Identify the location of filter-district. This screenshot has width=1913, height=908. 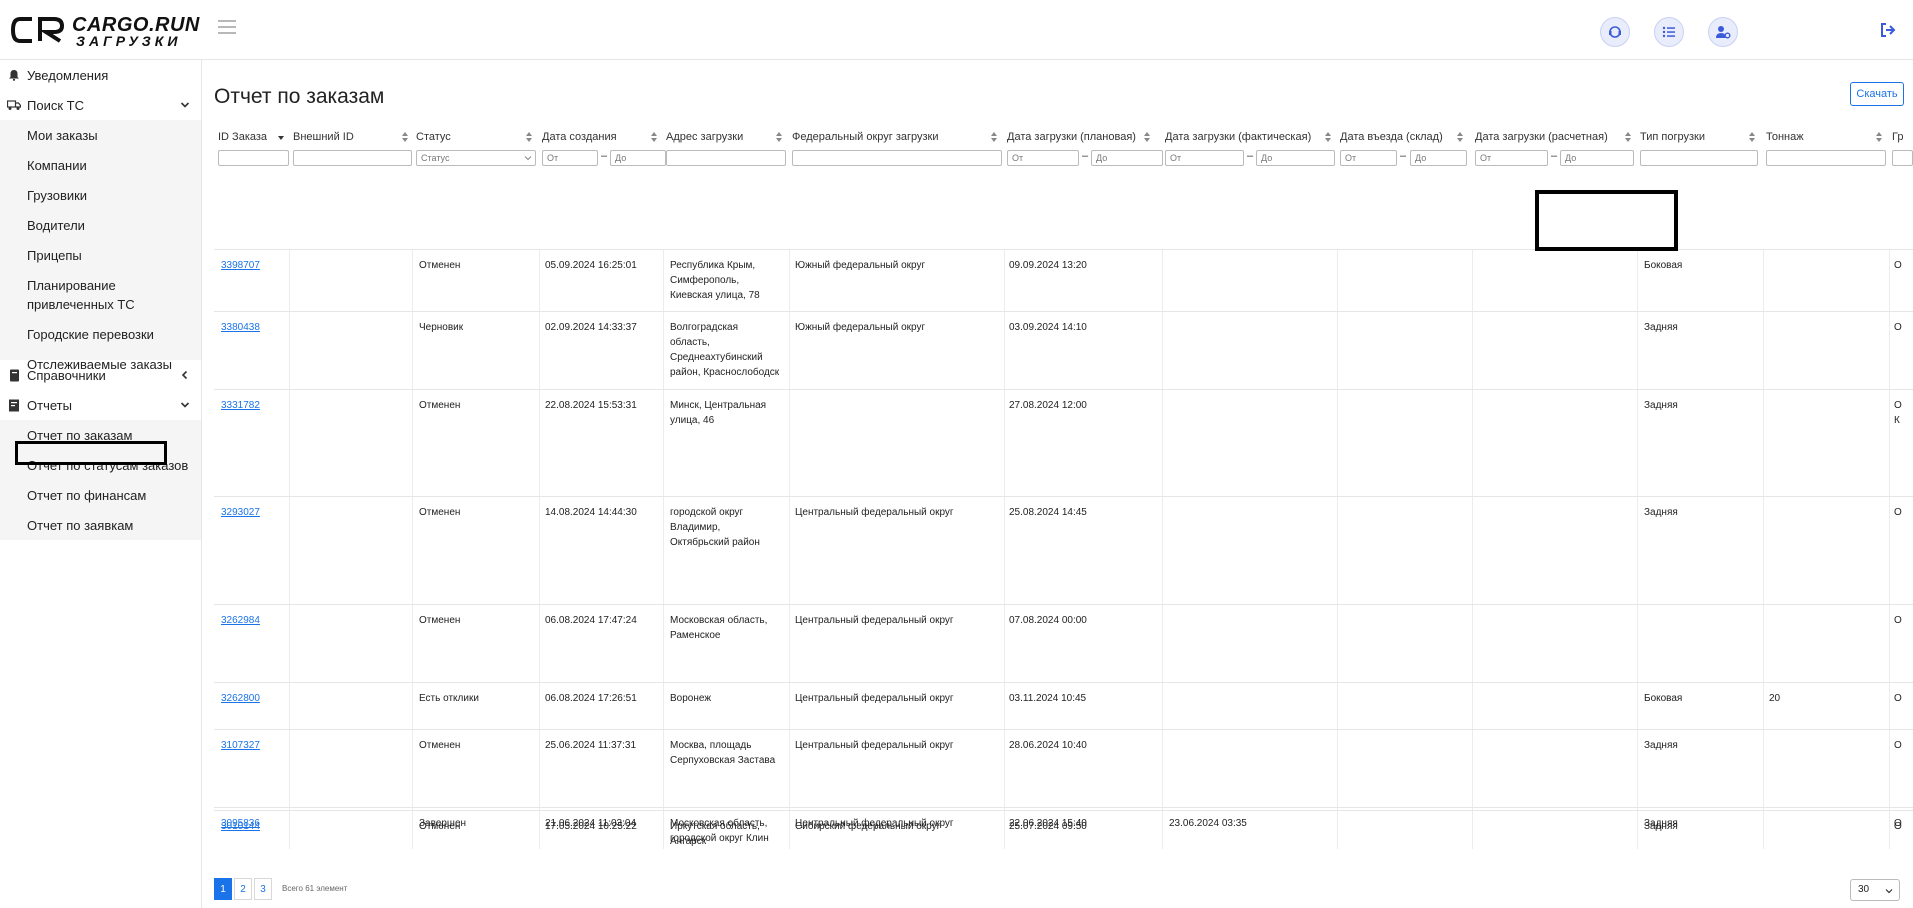
(897, 158).